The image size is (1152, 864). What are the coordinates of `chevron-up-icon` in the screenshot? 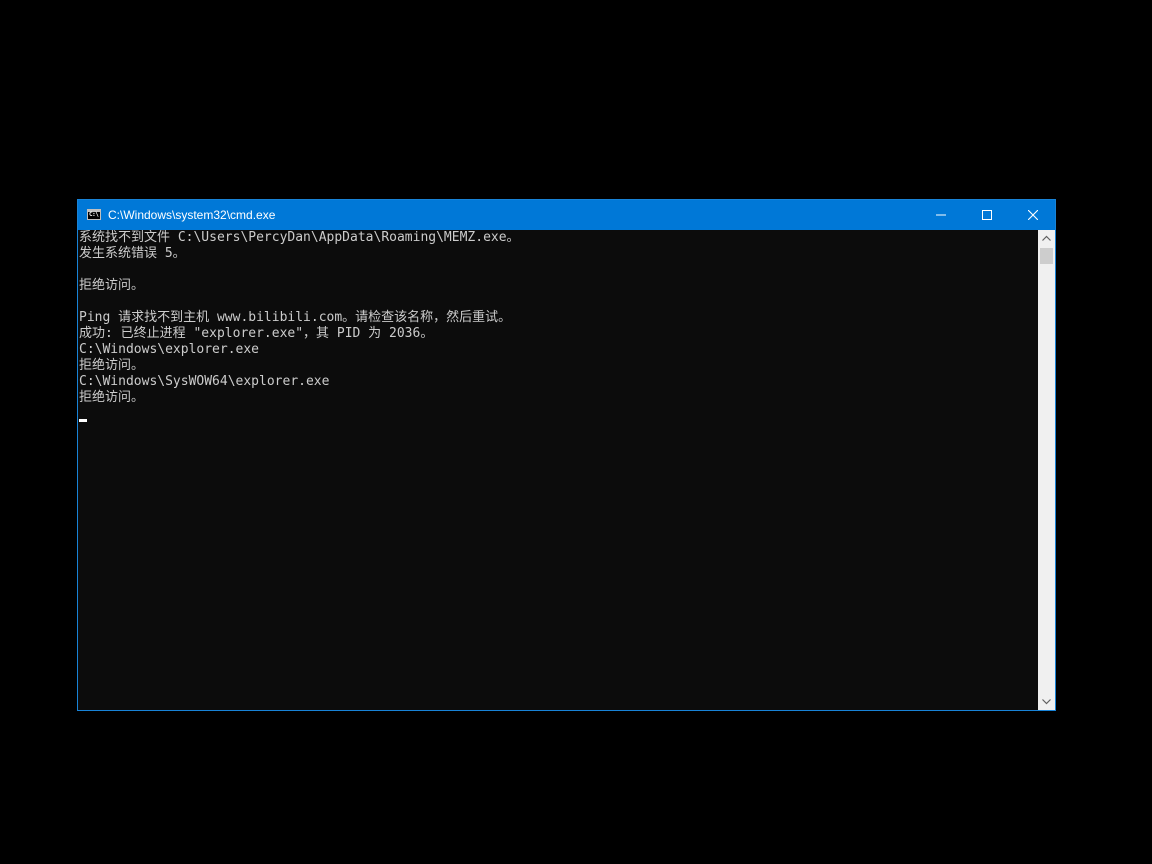 It's located at (1046, 238).